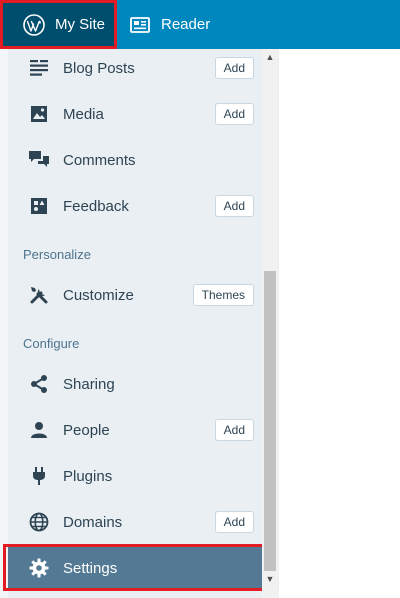 This screenshot has width=400, height=598. I want to click on reader-tab: Reader, so click(183, 24).